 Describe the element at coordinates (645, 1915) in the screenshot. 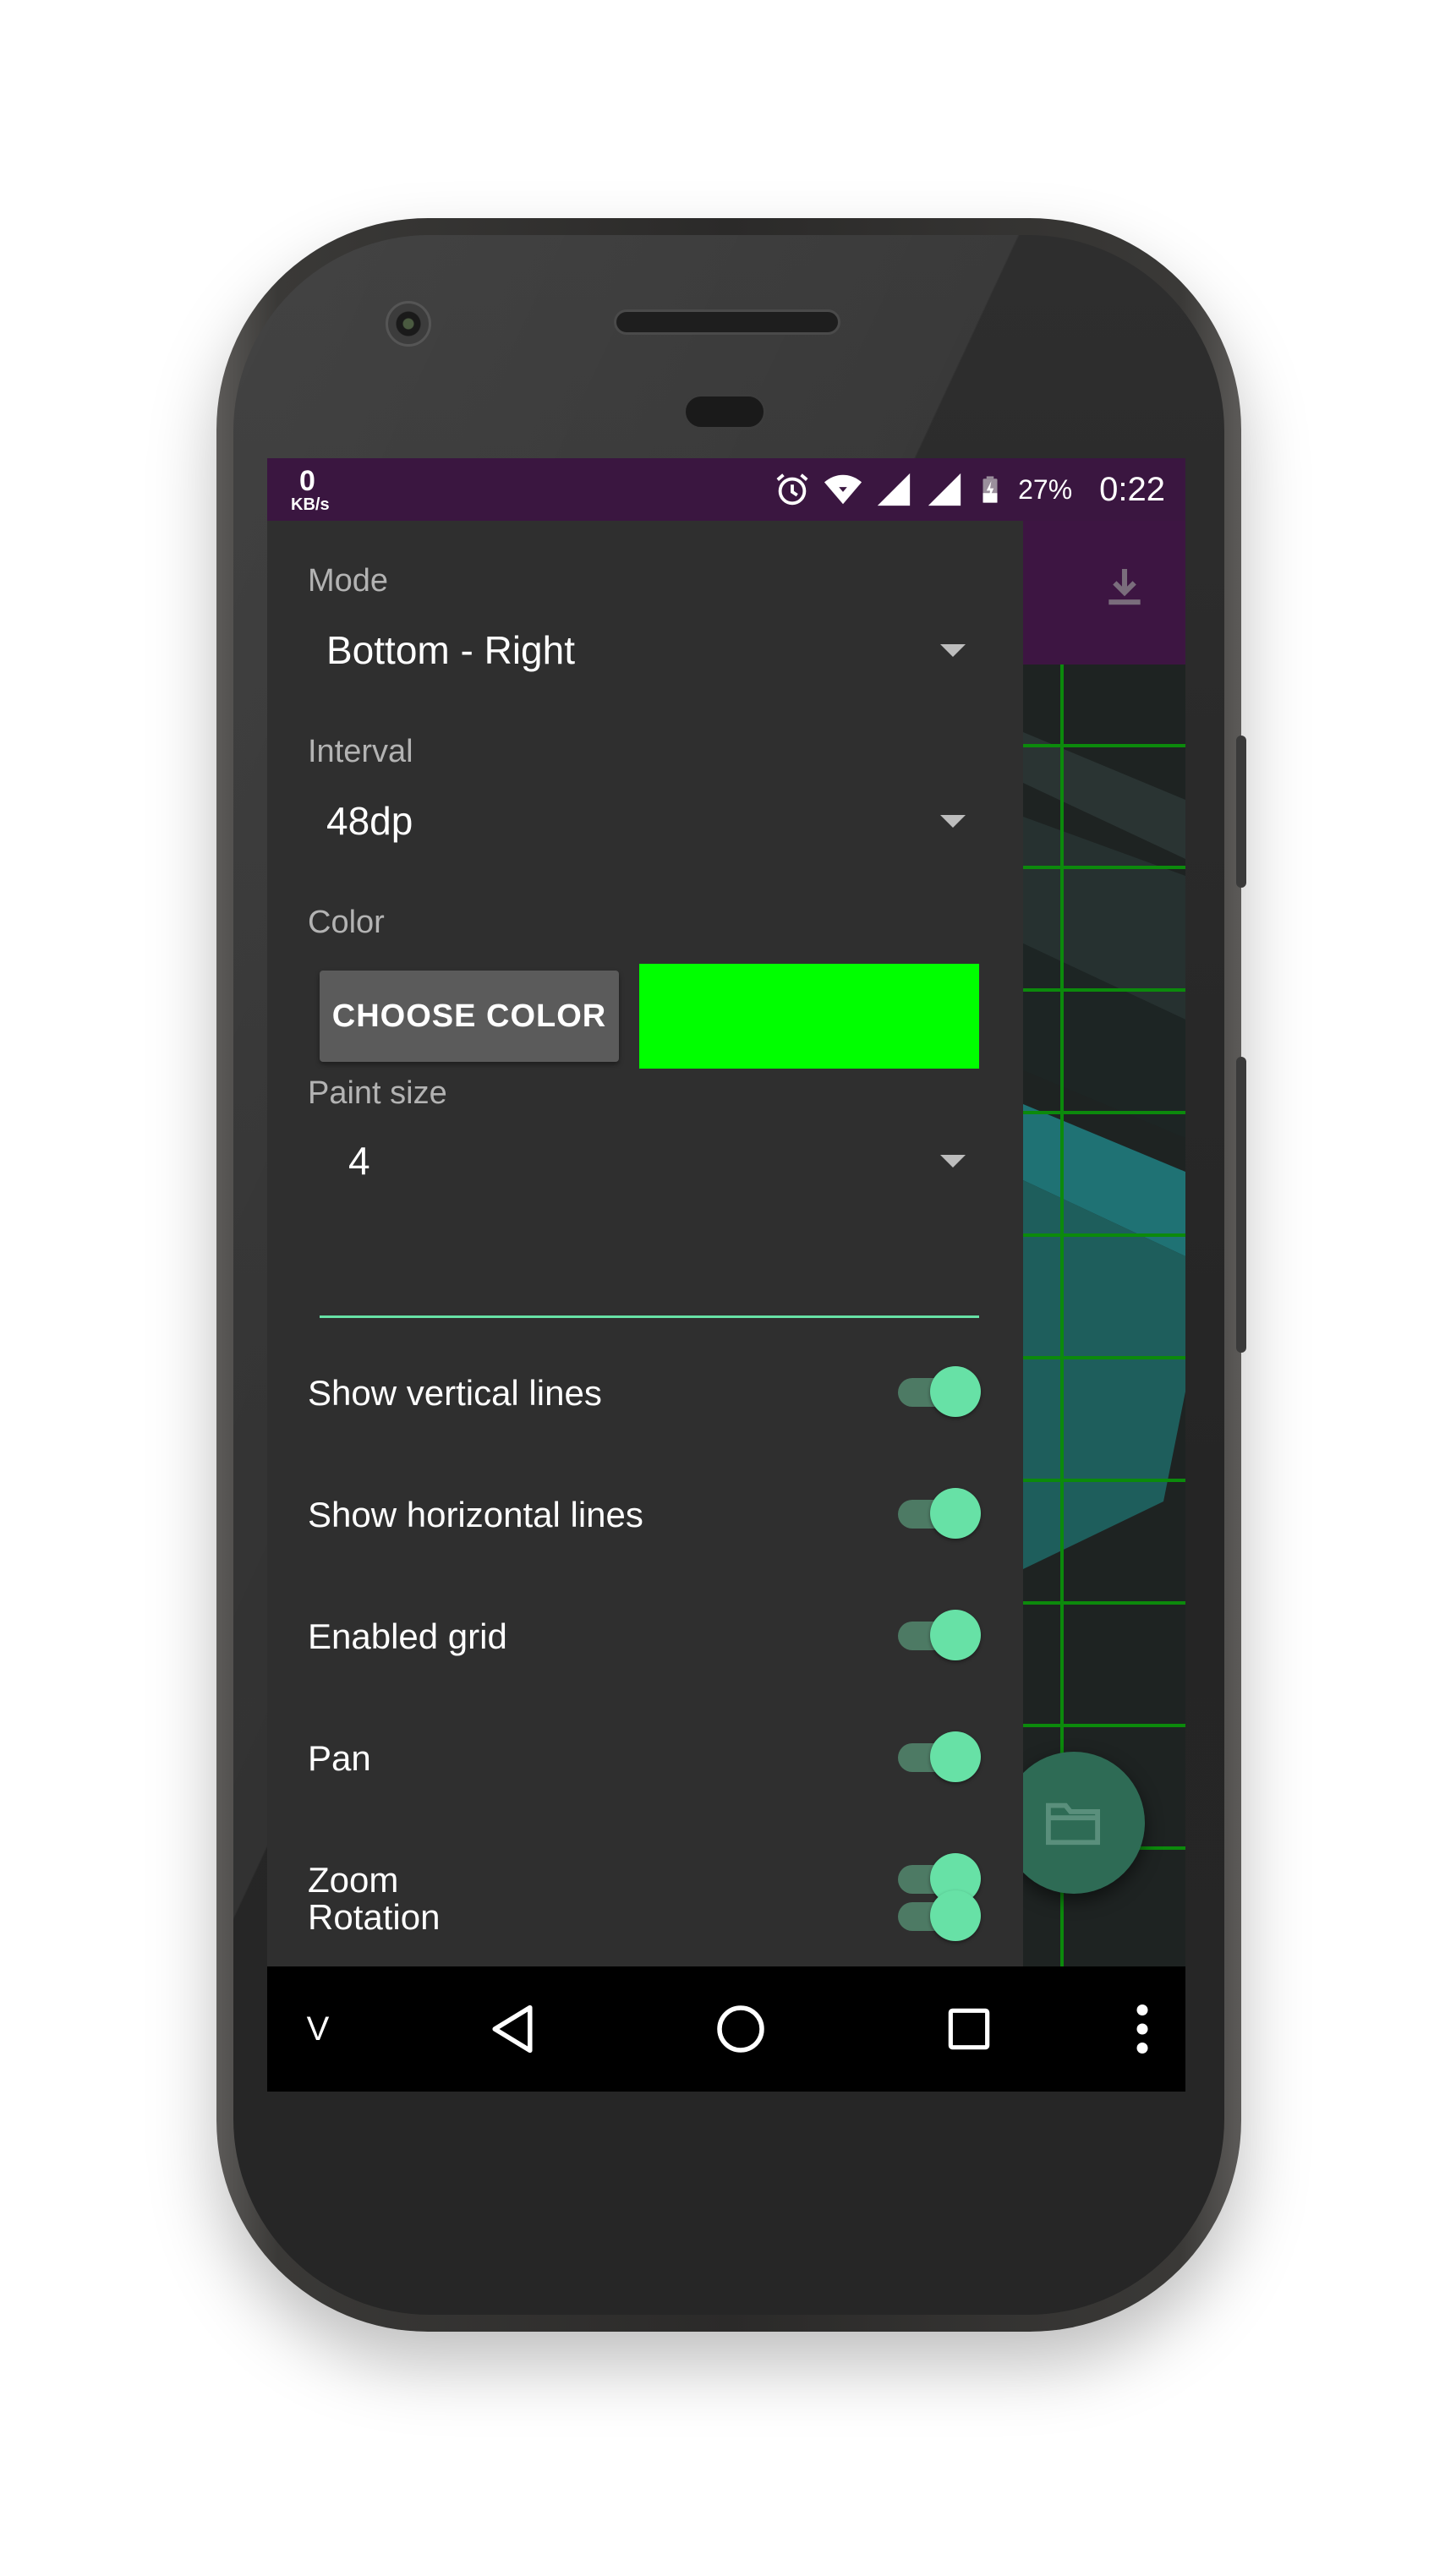

I see `switch-row-rotation: Rotation` at that location.